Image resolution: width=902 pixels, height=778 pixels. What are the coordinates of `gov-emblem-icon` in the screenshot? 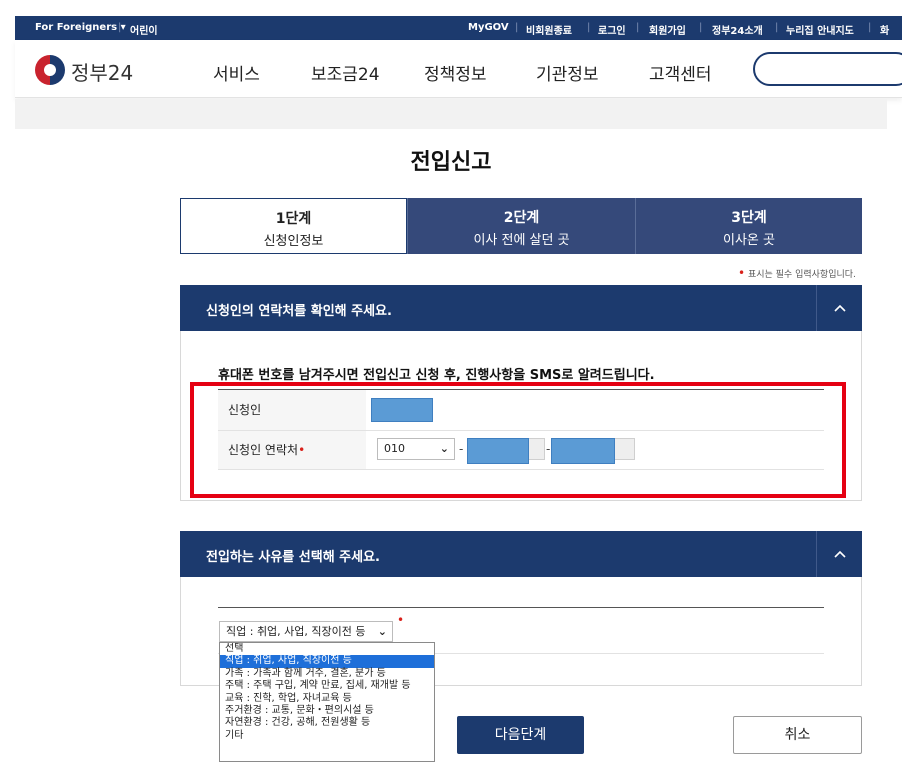 It's located at (50, 70).